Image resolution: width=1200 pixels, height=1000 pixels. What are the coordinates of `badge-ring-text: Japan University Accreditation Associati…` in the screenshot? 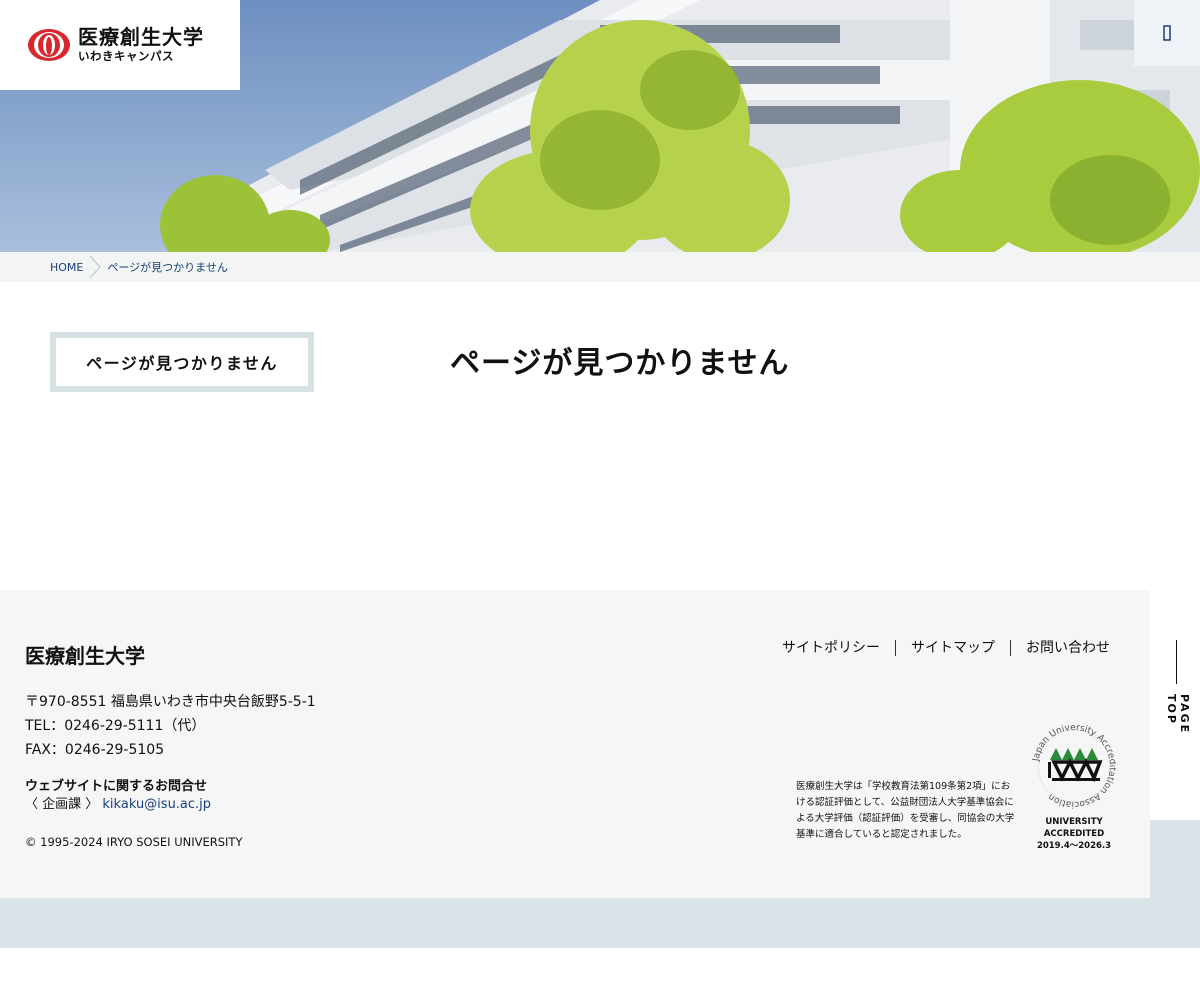 It's located at (1074, 766).